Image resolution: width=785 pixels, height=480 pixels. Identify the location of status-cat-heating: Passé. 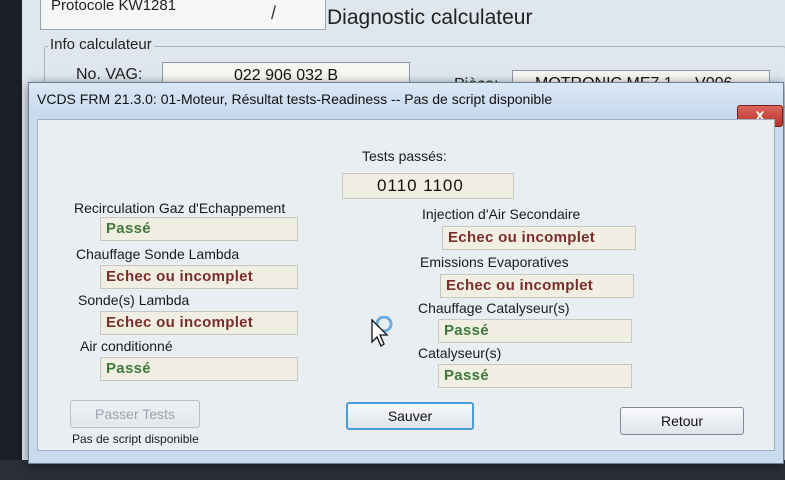
(535, 331).